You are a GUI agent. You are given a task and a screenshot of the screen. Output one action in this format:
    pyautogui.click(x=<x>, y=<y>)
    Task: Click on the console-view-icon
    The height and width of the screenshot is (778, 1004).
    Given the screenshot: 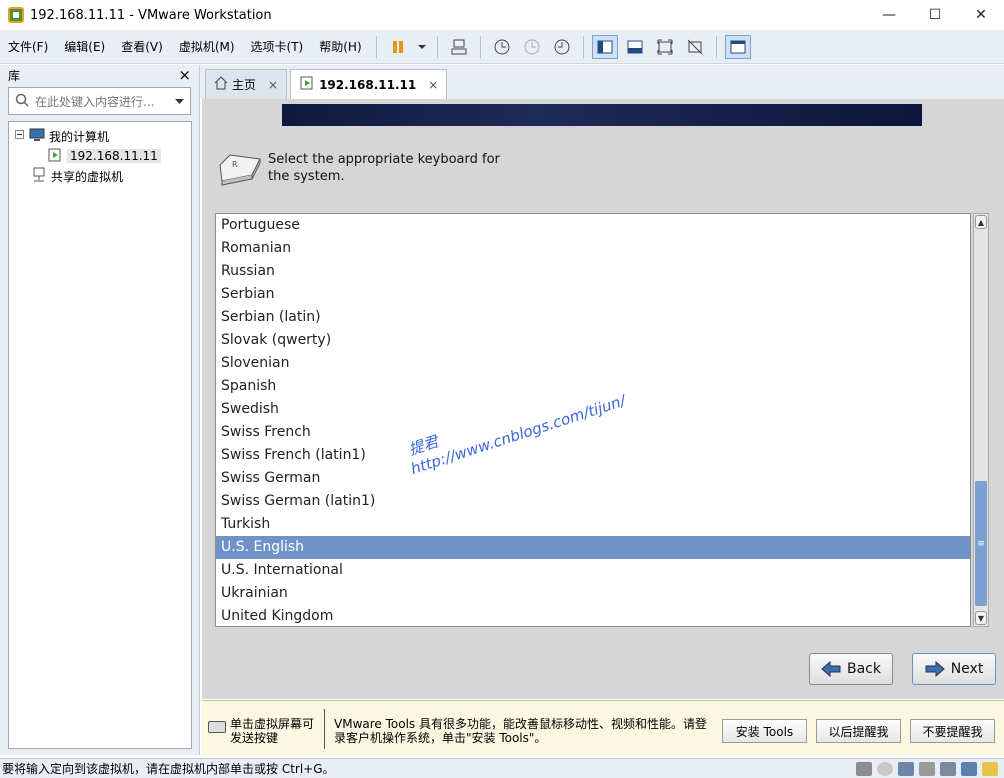 What is the action you would take?
    pyautogui.click(x=737, y=46)
    